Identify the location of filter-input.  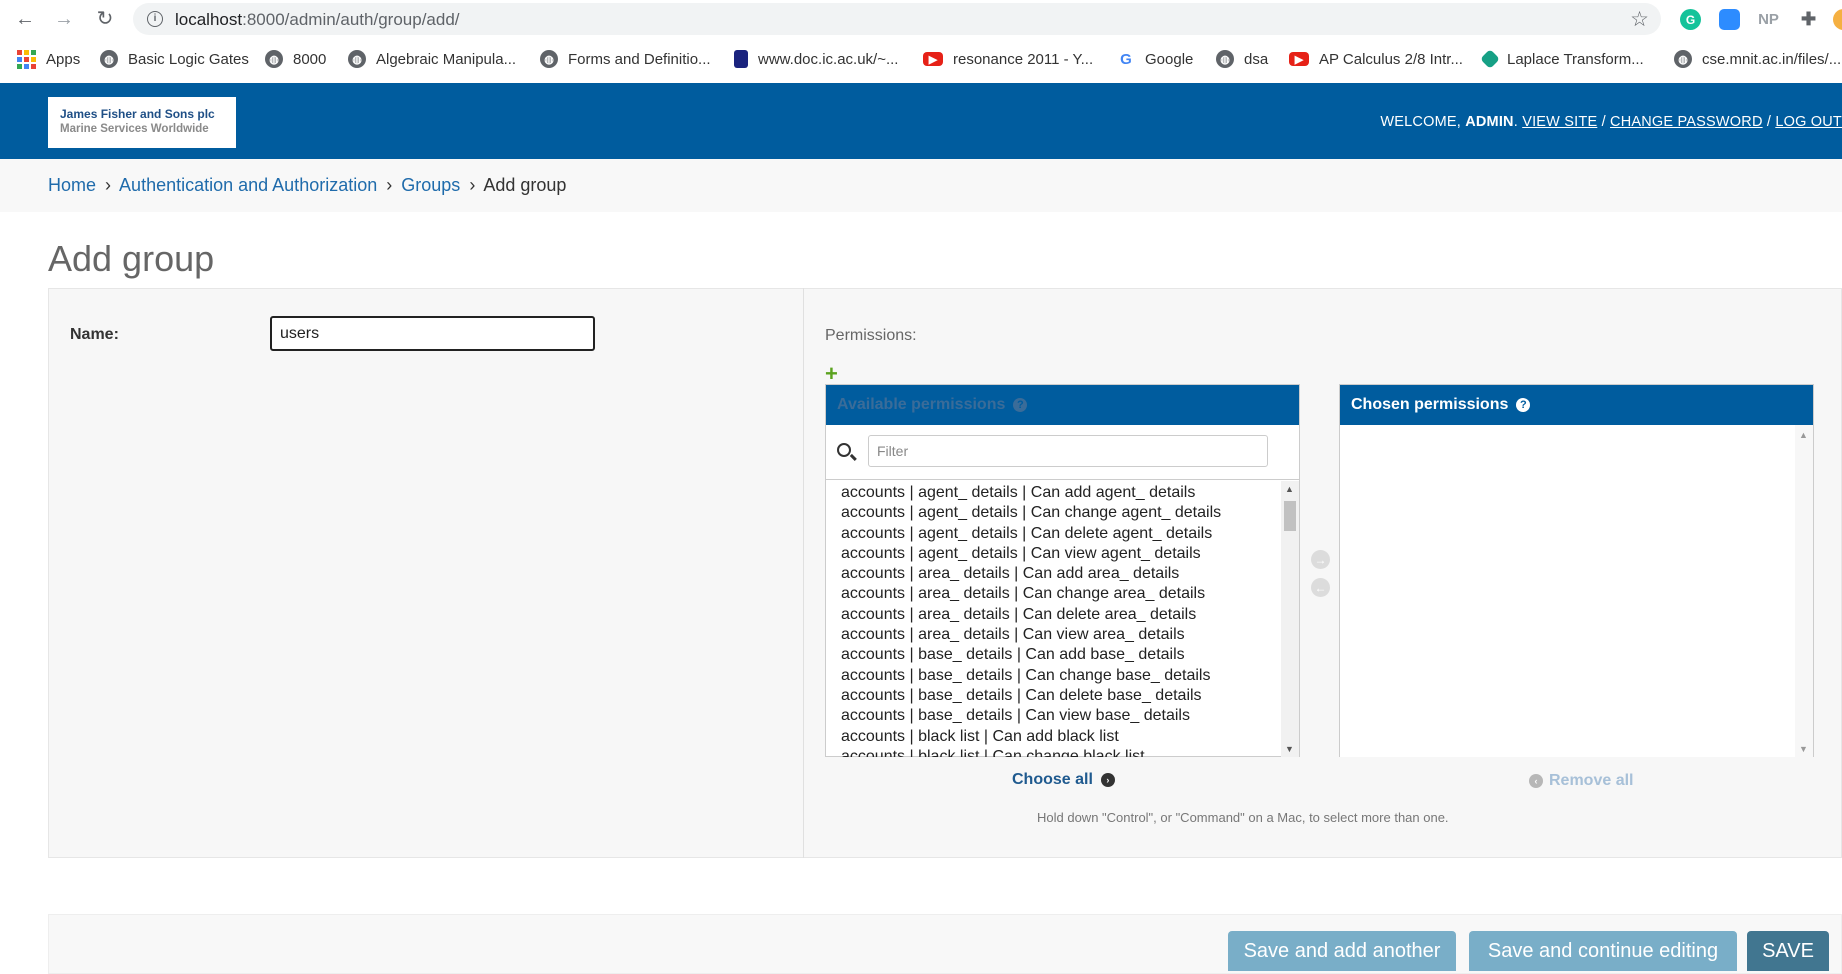
(1068, 451).